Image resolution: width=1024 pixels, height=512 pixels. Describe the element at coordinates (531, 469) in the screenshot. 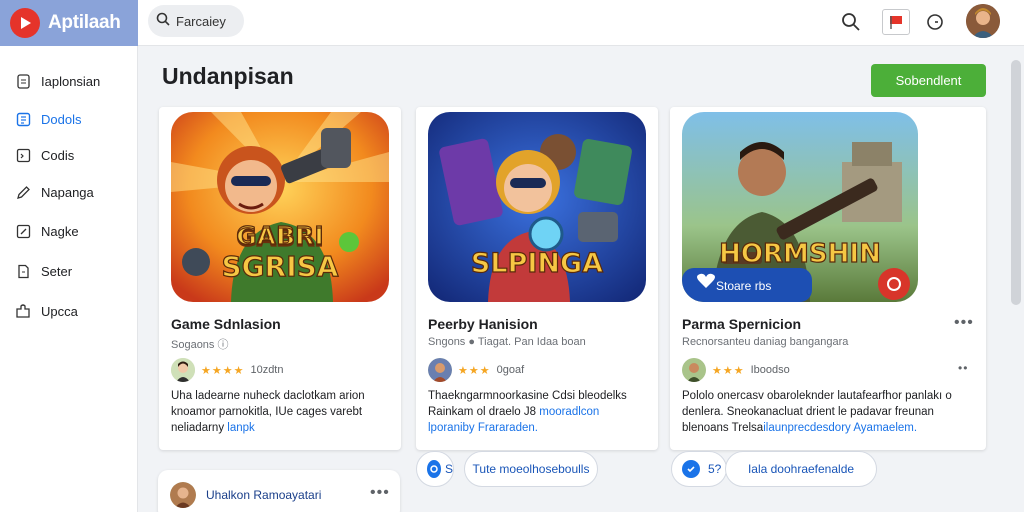

I see `tag-pill: Tute moeolhoseboulls` at that location.